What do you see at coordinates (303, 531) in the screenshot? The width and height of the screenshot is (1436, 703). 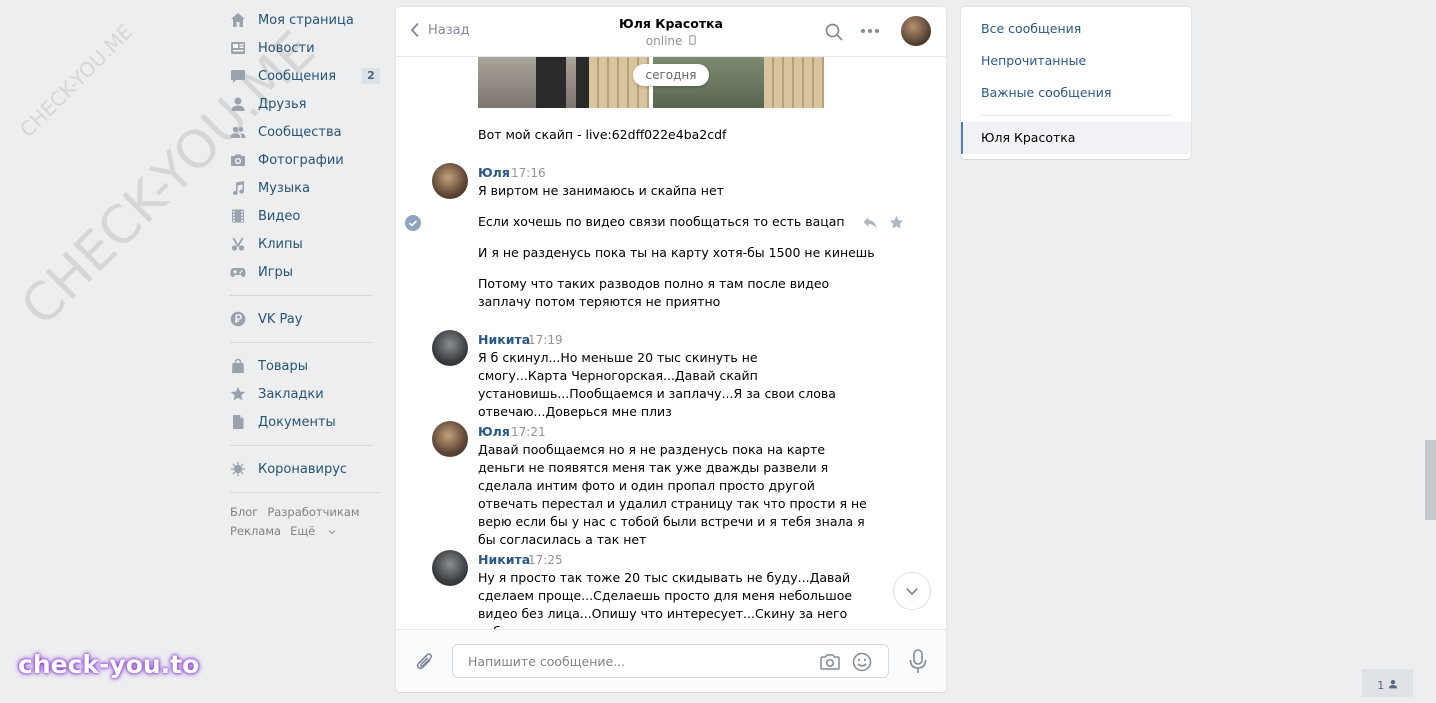 I see `footer-more-label: Ещё` at bounding box center [303, 531].